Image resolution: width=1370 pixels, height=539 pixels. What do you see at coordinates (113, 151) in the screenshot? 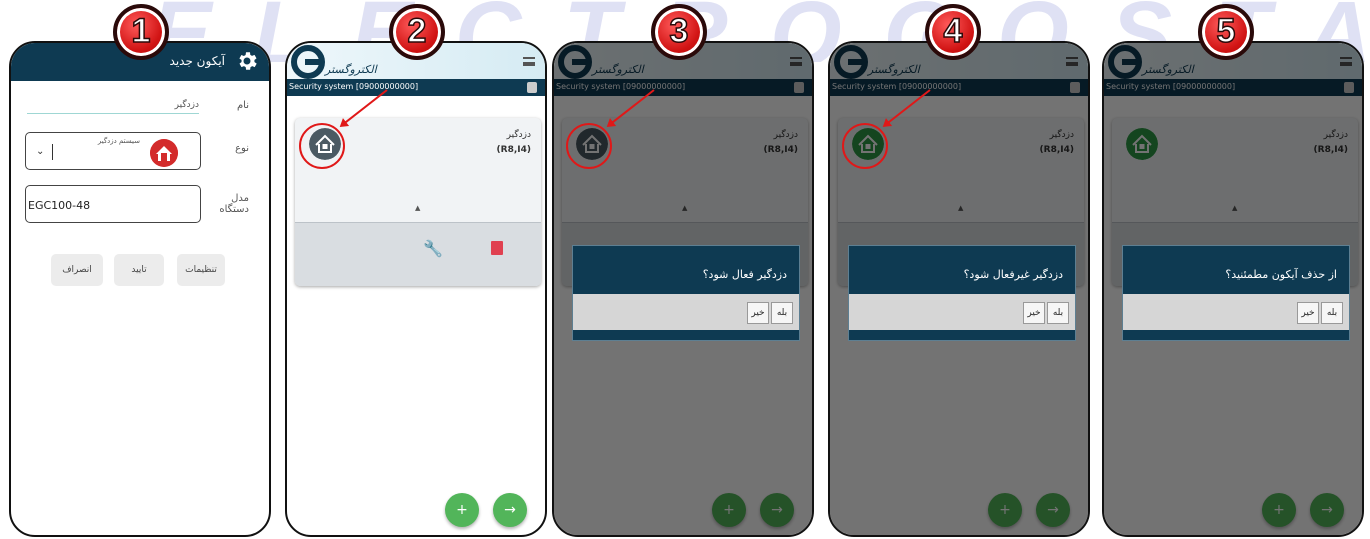
I see `type-select: ⌄ سیستم دزدگیر` at bounding box center [113, 151].